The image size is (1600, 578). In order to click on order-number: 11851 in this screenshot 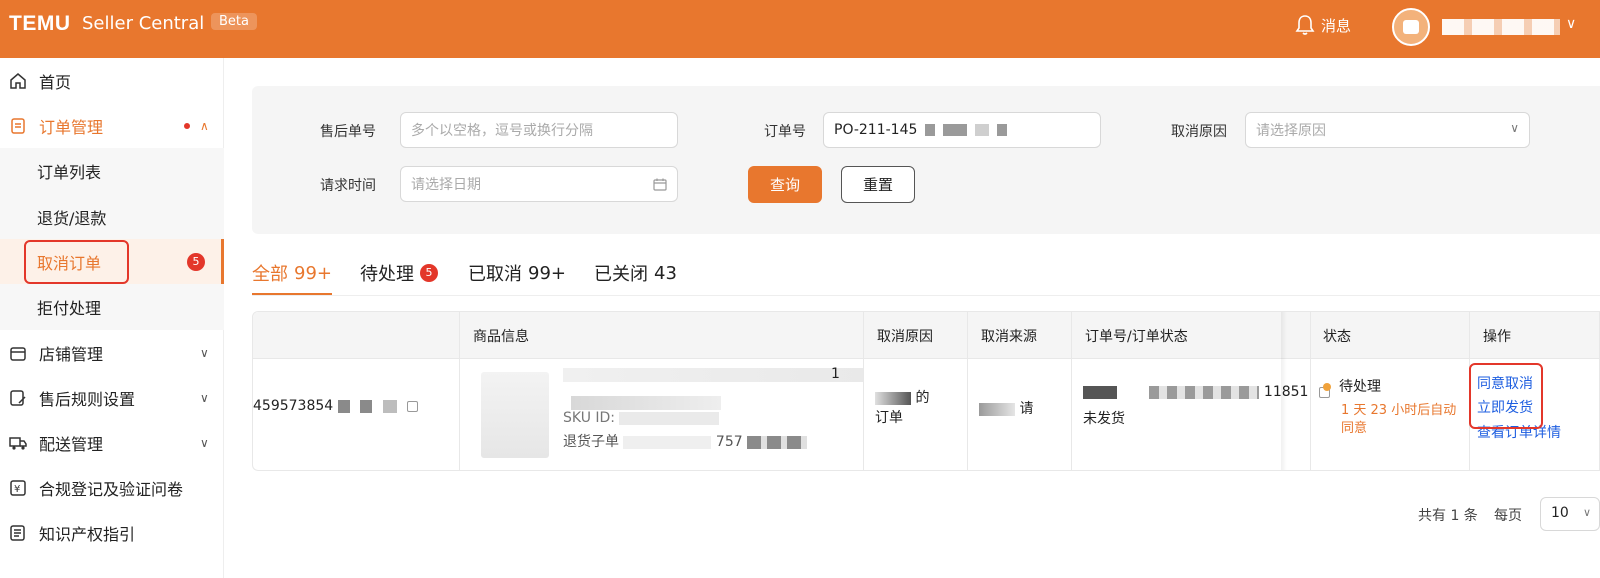, I will do `click(1206, 392)`.